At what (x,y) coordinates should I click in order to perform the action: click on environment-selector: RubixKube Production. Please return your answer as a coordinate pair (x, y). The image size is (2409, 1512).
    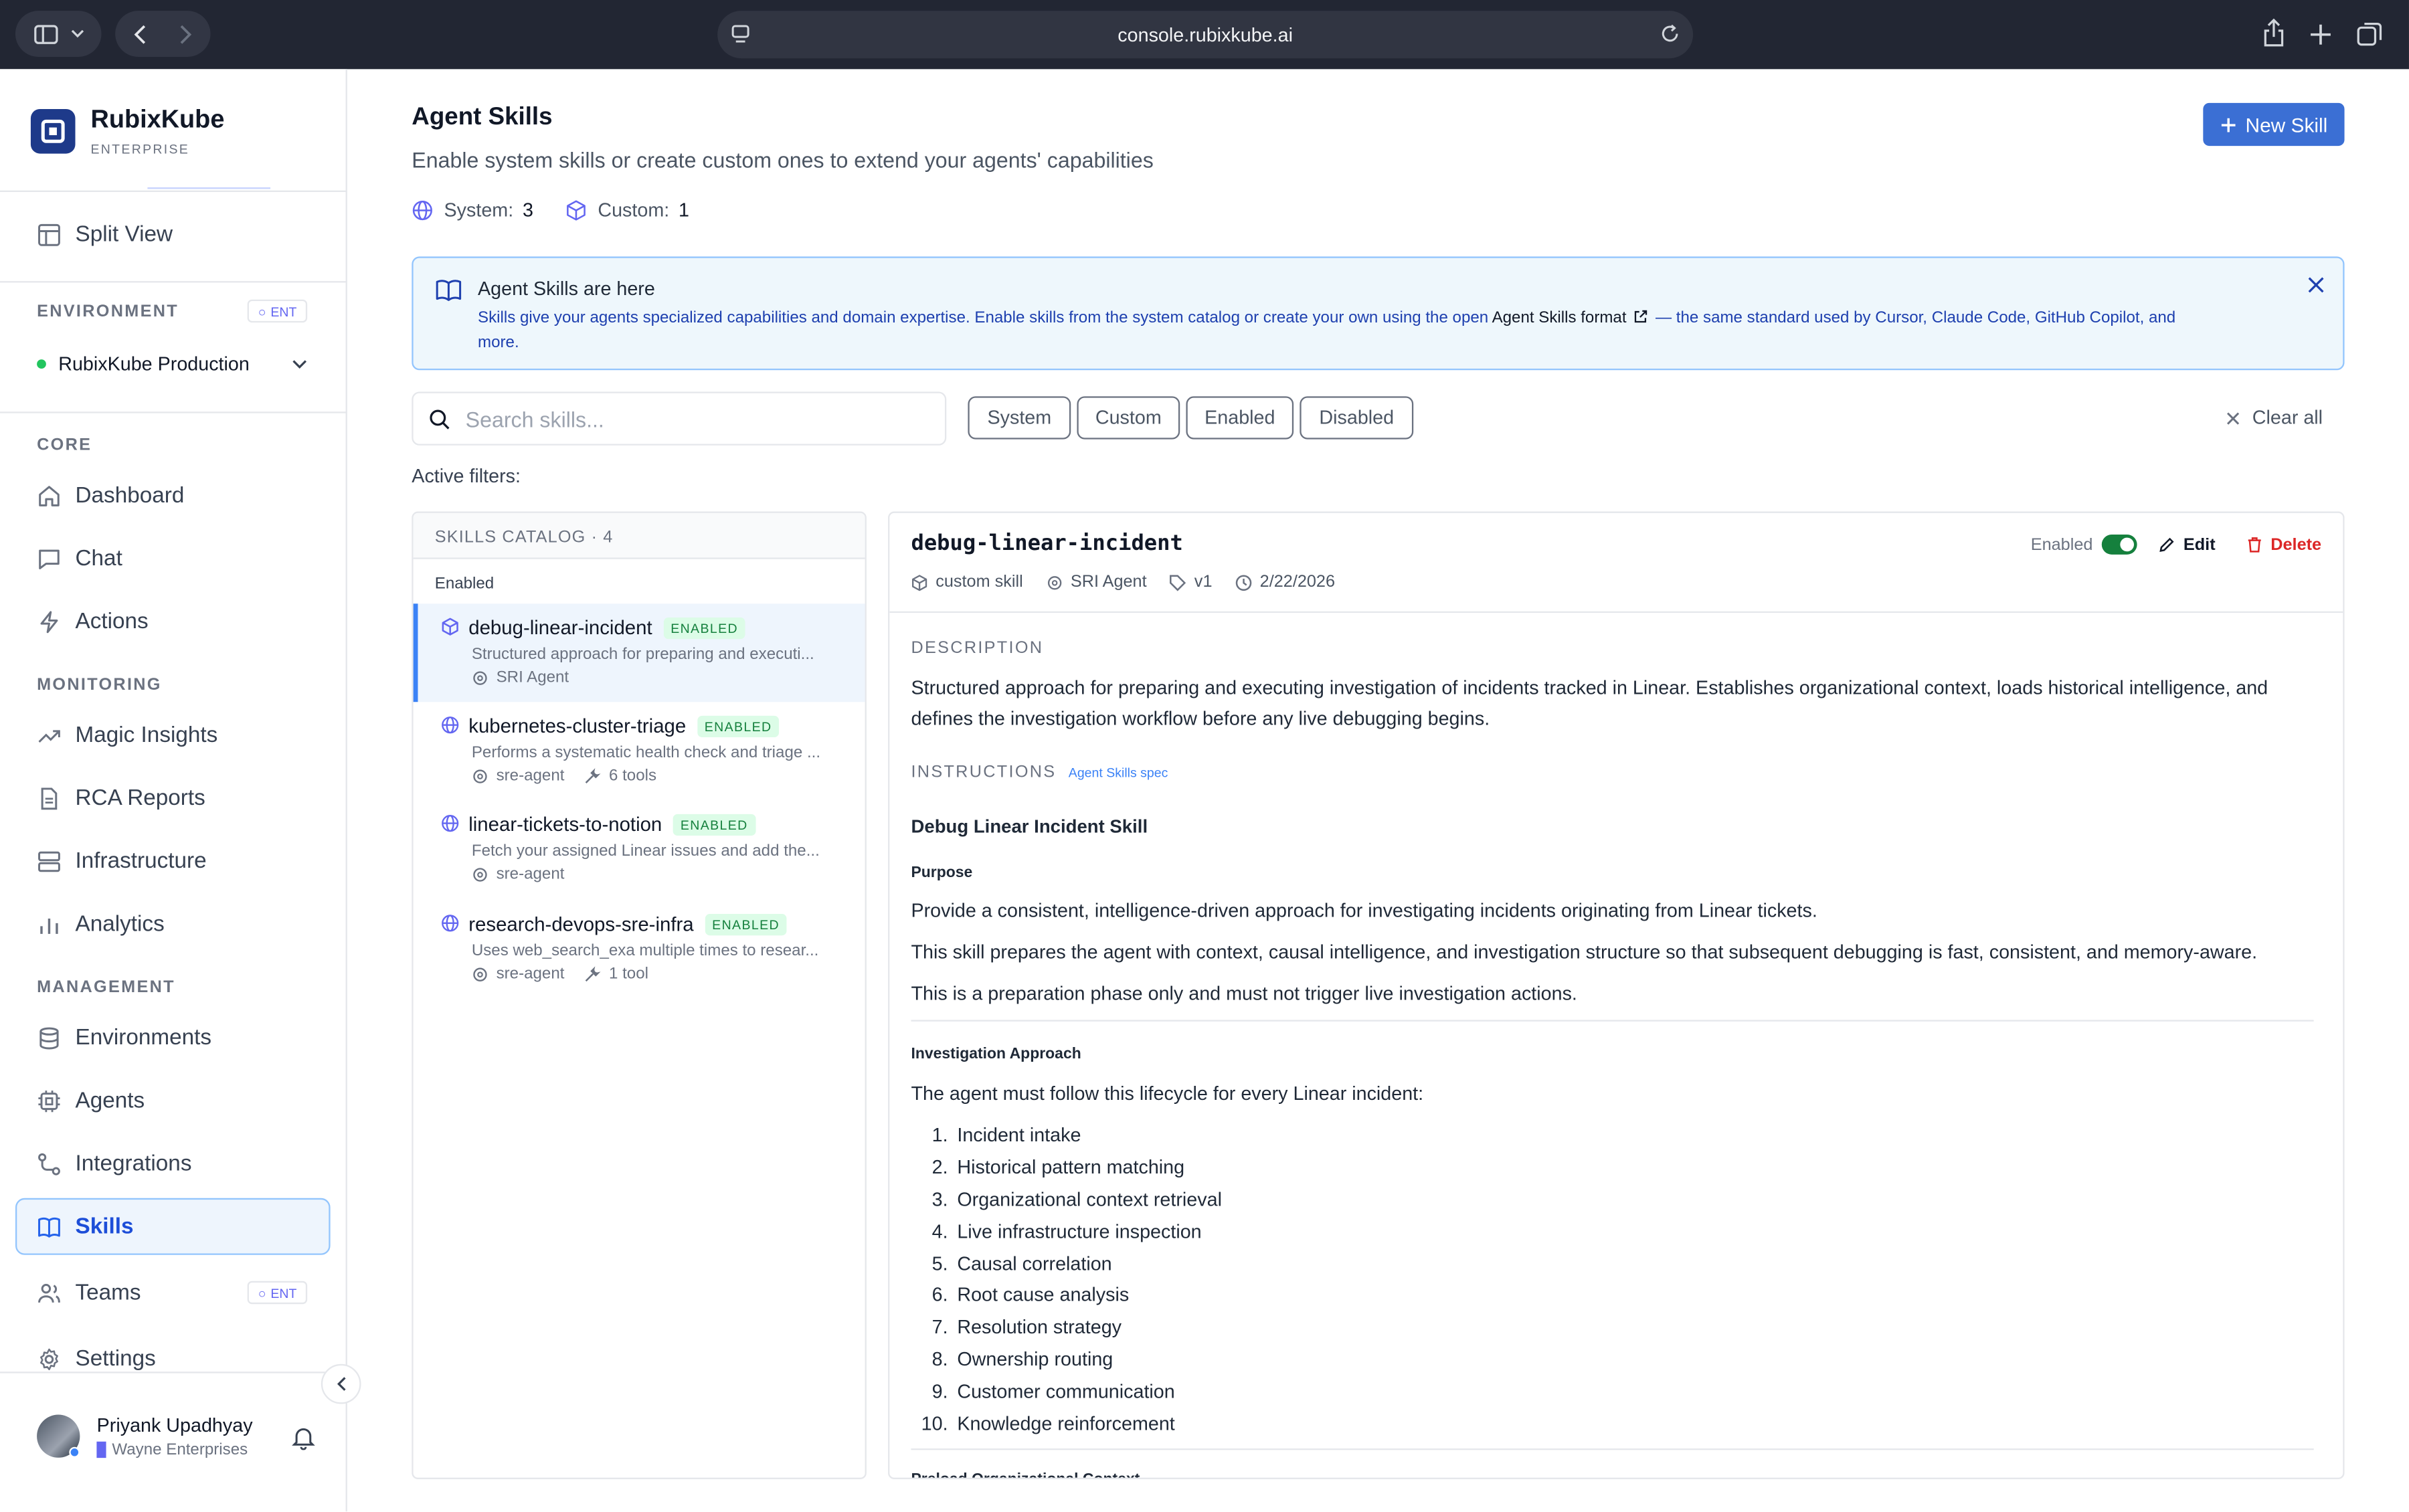
    Looking at the image, I should click on (175, 364).